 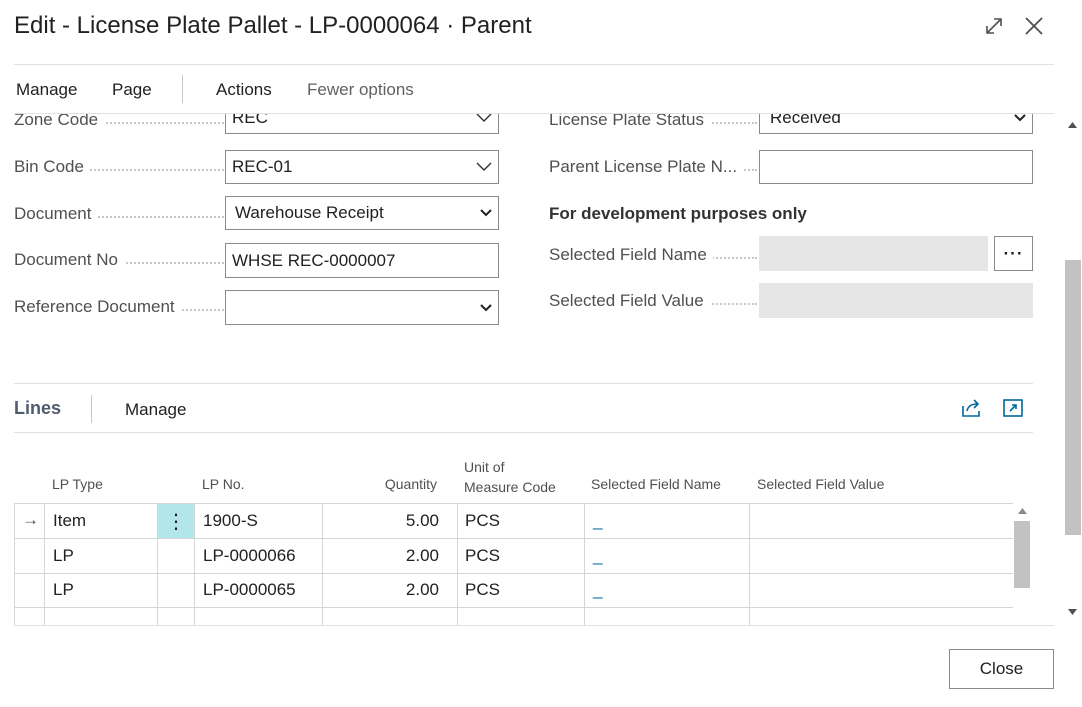 What do you see at coordinates (119, 124) in the screenshot?
I see `zone-code-label: Zone Code` at bounding box center [119, 124].